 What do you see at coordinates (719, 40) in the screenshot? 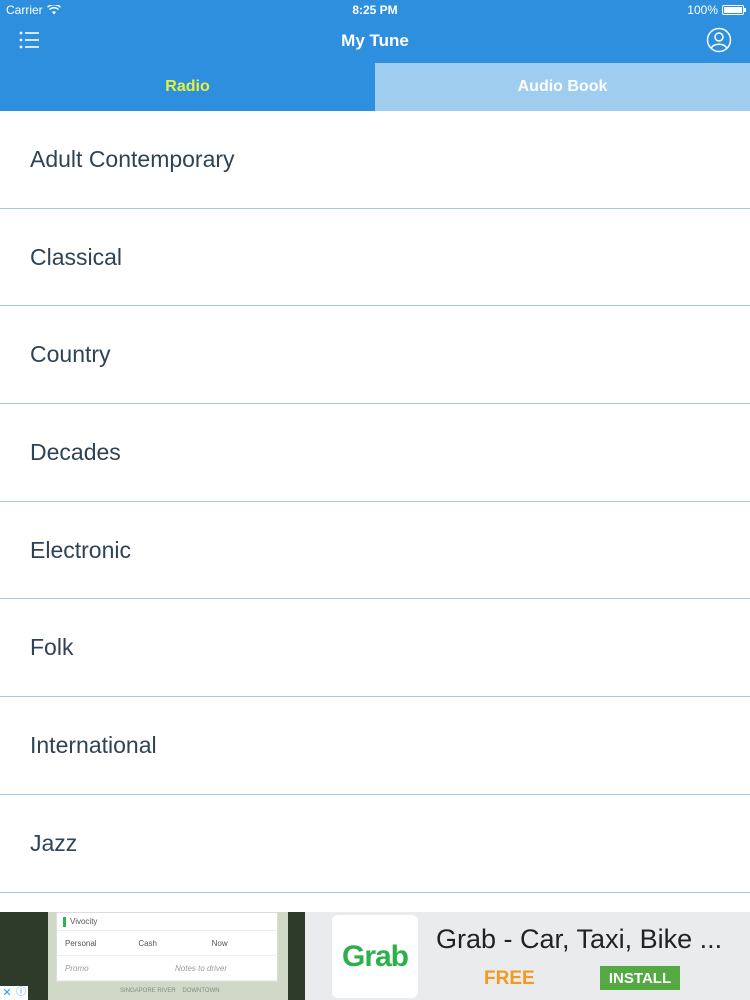
I see `user-profile-icon` at bounding box center [719, 40].